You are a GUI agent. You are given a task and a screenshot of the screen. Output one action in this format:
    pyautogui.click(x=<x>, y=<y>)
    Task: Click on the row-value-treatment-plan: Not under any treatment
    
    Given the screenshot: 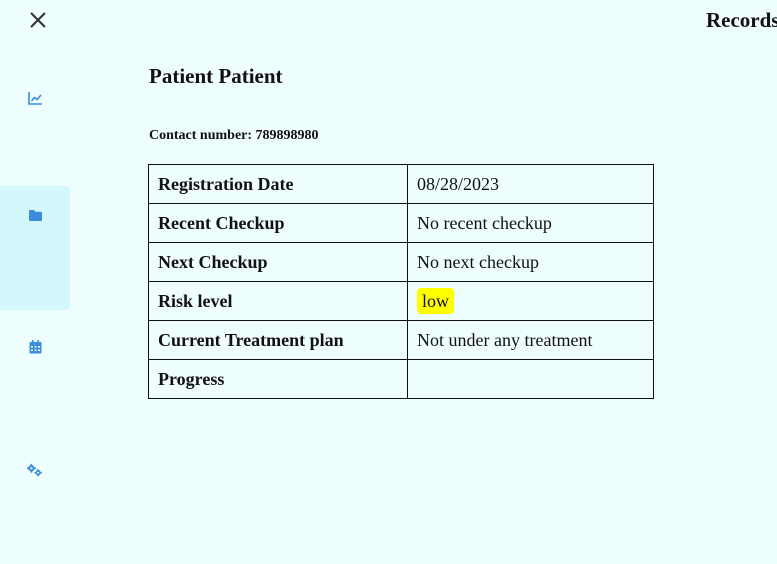 What is the action you would take?
    pyautogui.click(x=530, y=340)
    